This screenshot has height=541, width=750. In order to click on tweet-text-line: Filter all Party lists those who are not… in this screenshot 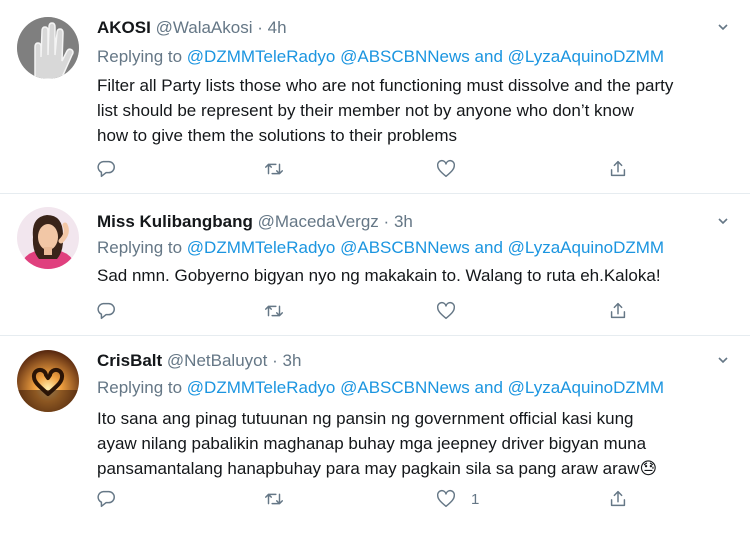, I will do `click(385, 85)`.